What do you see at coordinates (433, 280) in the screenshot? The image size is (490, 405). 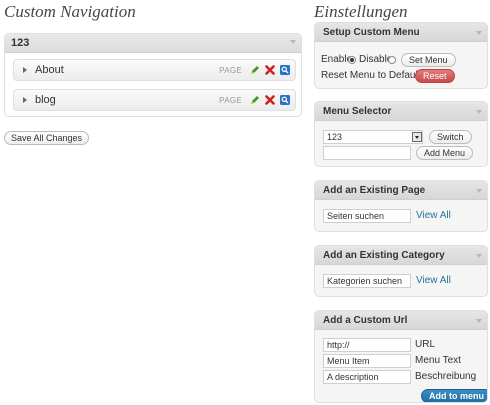 I see `view-all-categories-link: View All` at bounding box center [433, 280].